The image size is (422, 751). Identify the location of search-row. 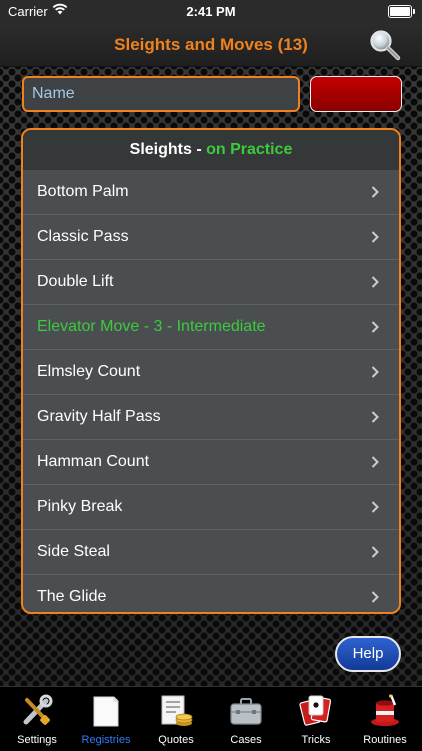
(212, 95).